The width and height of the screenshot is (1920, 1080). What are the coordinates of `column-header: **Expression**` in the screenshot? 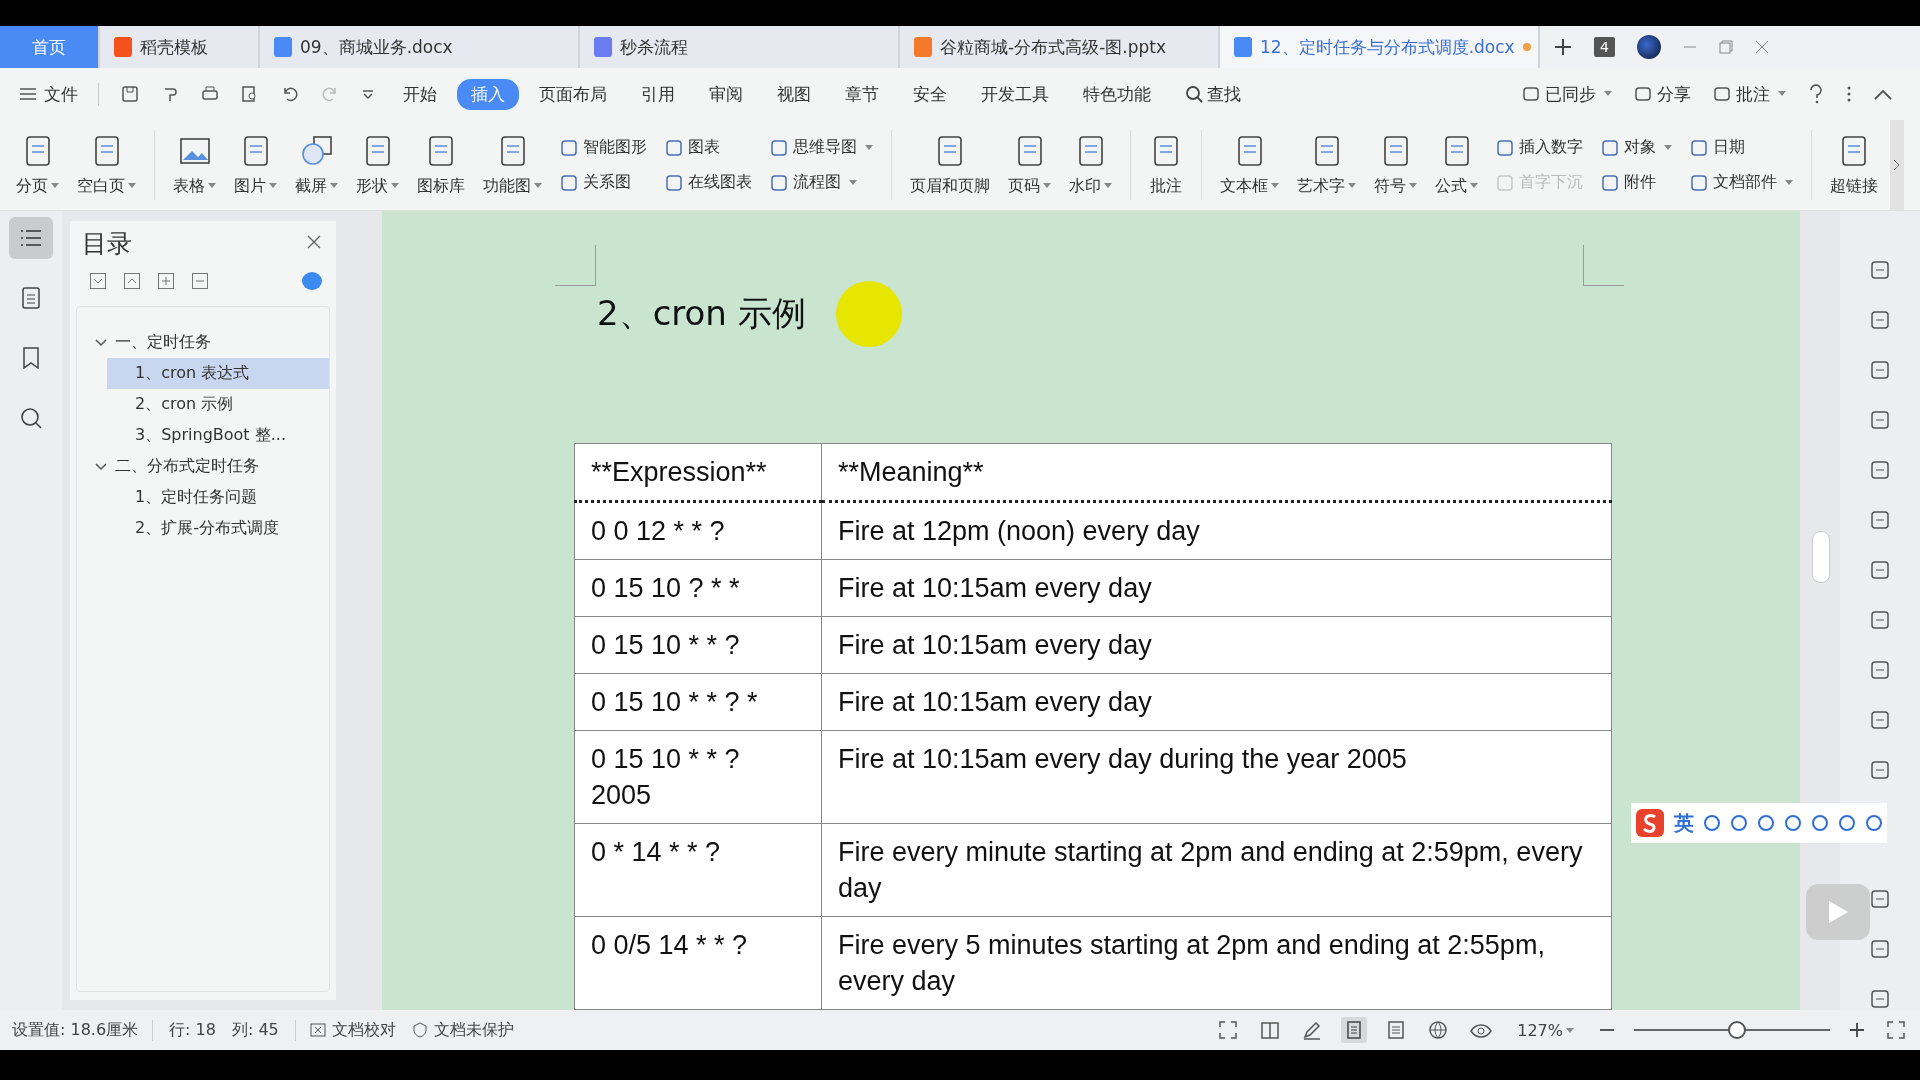 It's located at (698, 472).